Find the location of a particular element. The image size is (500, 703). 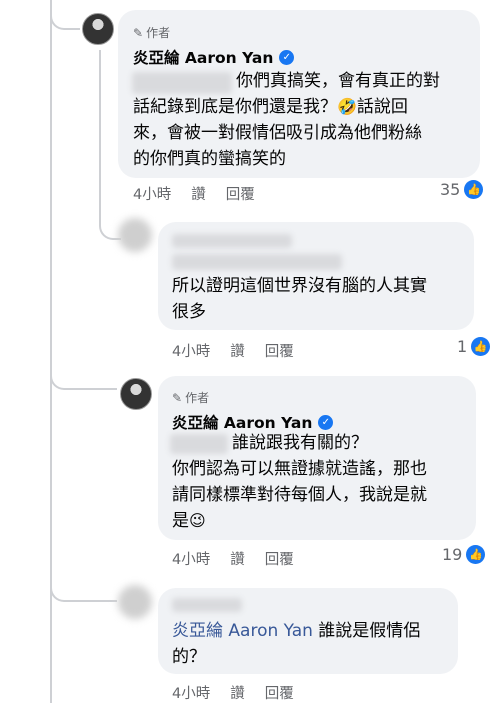

comment-text: 你們認為可以無證據就造謠，那也 is located at coordinates (299, 469).